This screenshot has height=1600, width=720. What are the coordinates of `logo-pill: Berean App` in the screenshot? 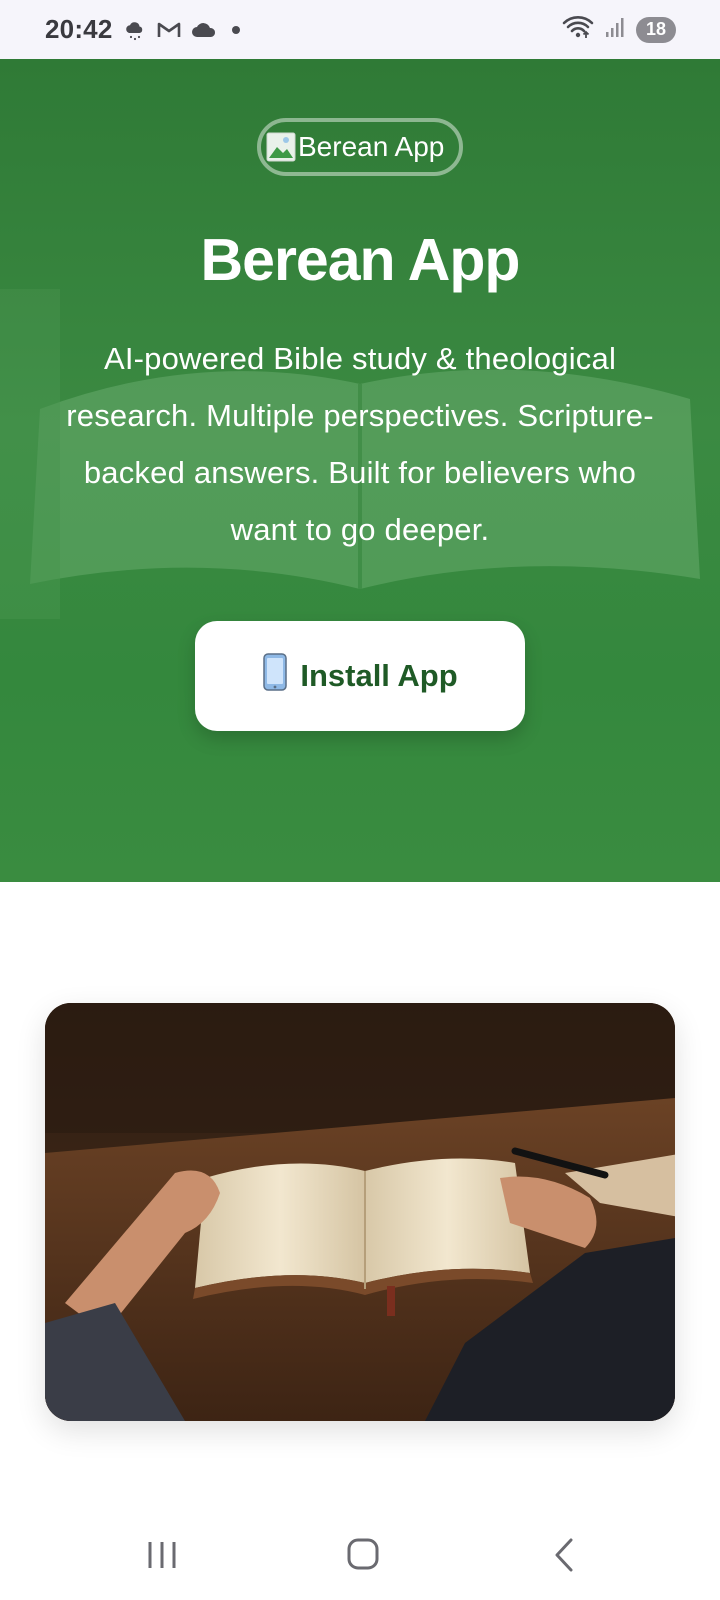 It's located at (360, 147).